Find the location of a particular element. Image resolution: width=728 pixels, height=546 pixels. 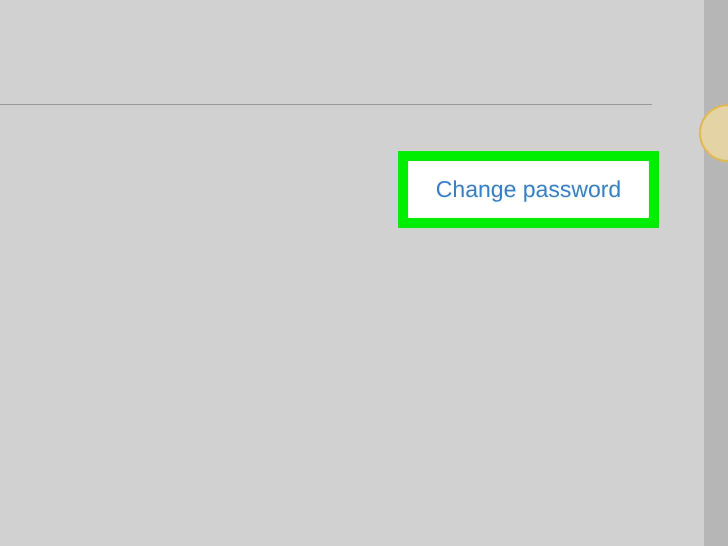

touch-marker-icon is located at coordinates (712, 133).